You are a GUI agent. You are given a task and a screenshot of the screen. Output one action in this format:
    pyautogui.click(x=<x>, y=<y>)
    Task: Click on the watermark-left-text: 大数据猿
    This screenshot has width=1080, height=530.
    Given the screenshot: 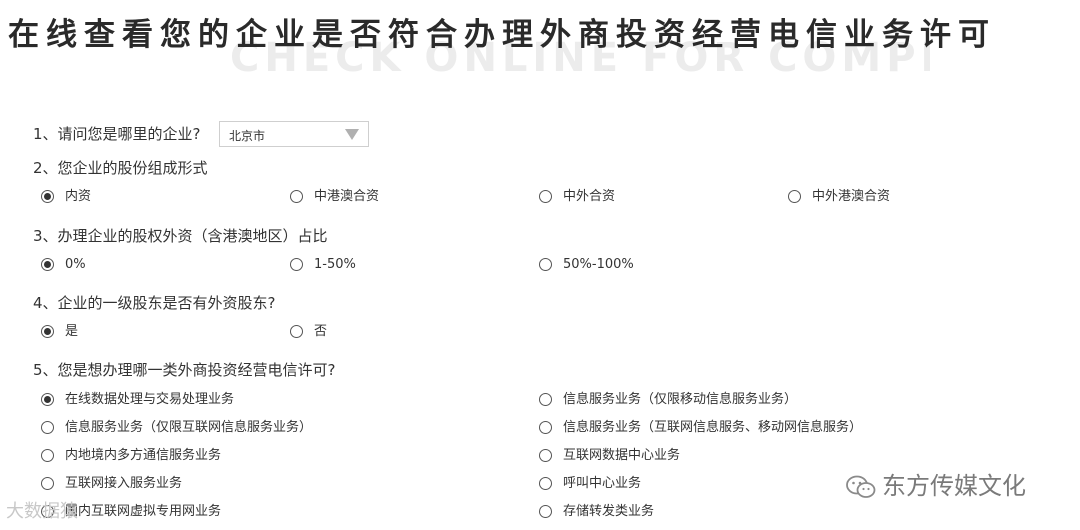 What is the action you would take?
    pyautogui.click(x=42, y=511)
    